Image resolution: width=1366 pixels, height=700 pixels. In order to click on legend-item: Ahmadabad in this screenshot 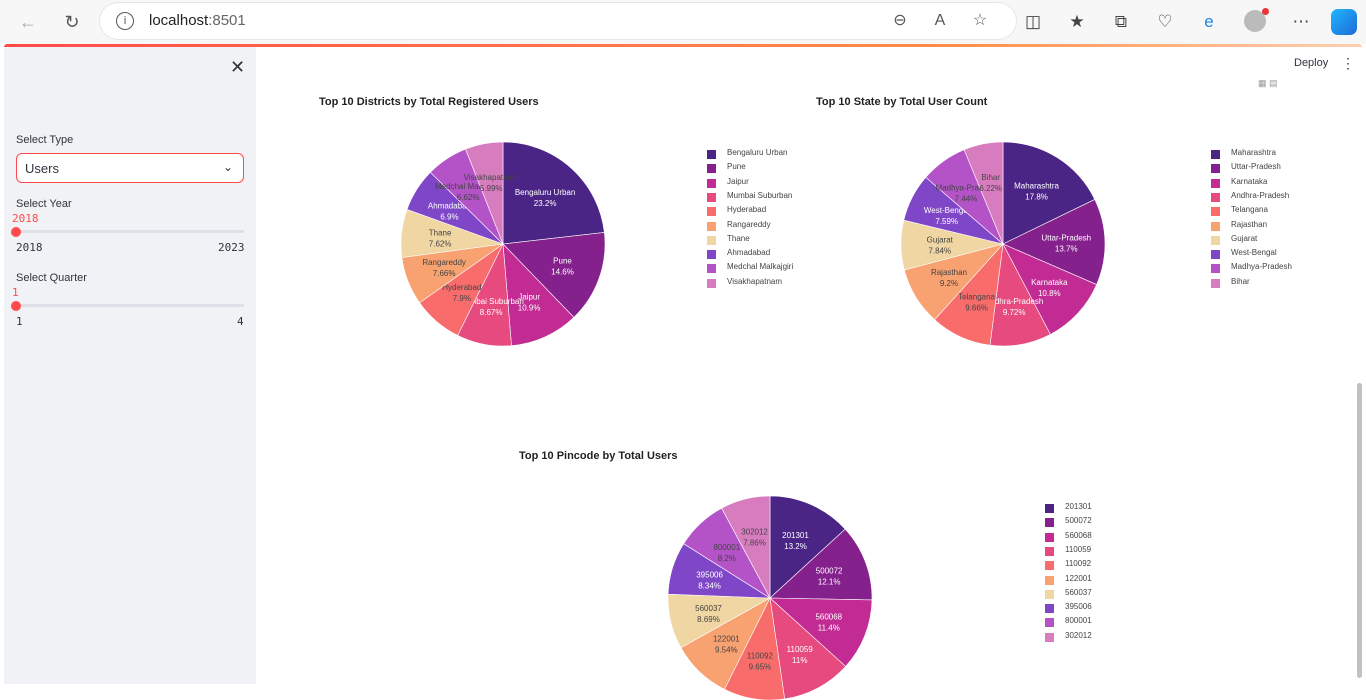, I will do `click(787, 255)`.